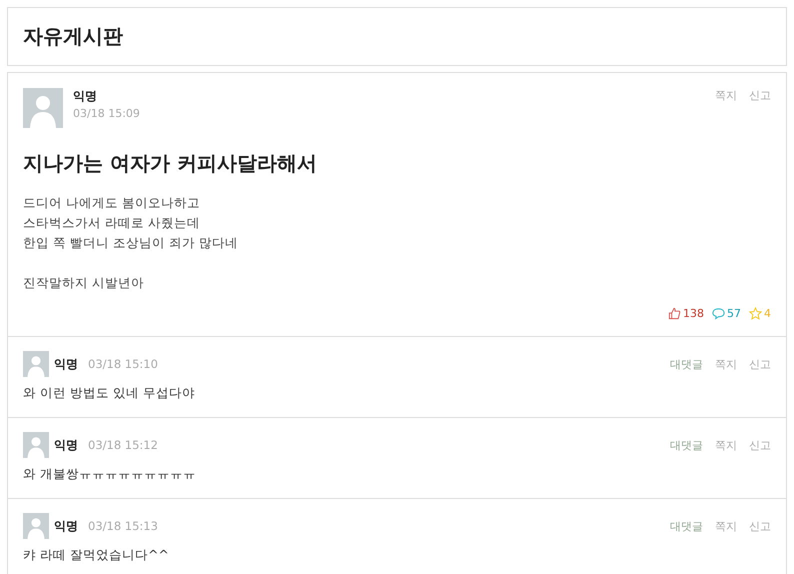 Image resolution: width=794 pixels, height=574 pixels. Describe the element at coordinates (767, 313) in the screenshot. I see `scrap-count: 4` at that location.